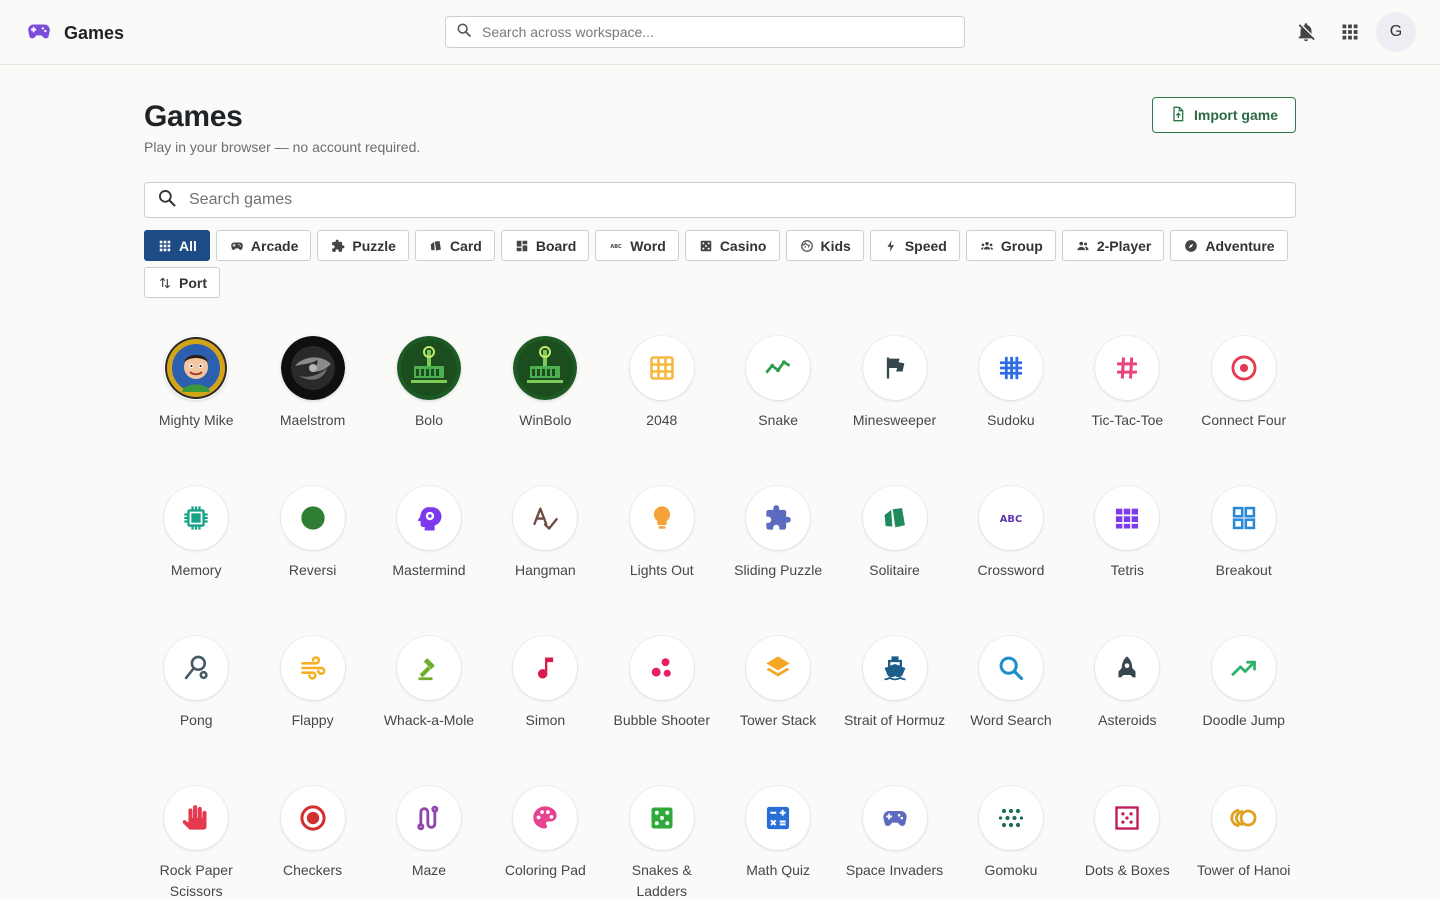 The width and height of the screenshot is (1440, 900). Describe the element at coordinates (616, 246) in the screenshot. I see `abc-icon: ABC` at that location.